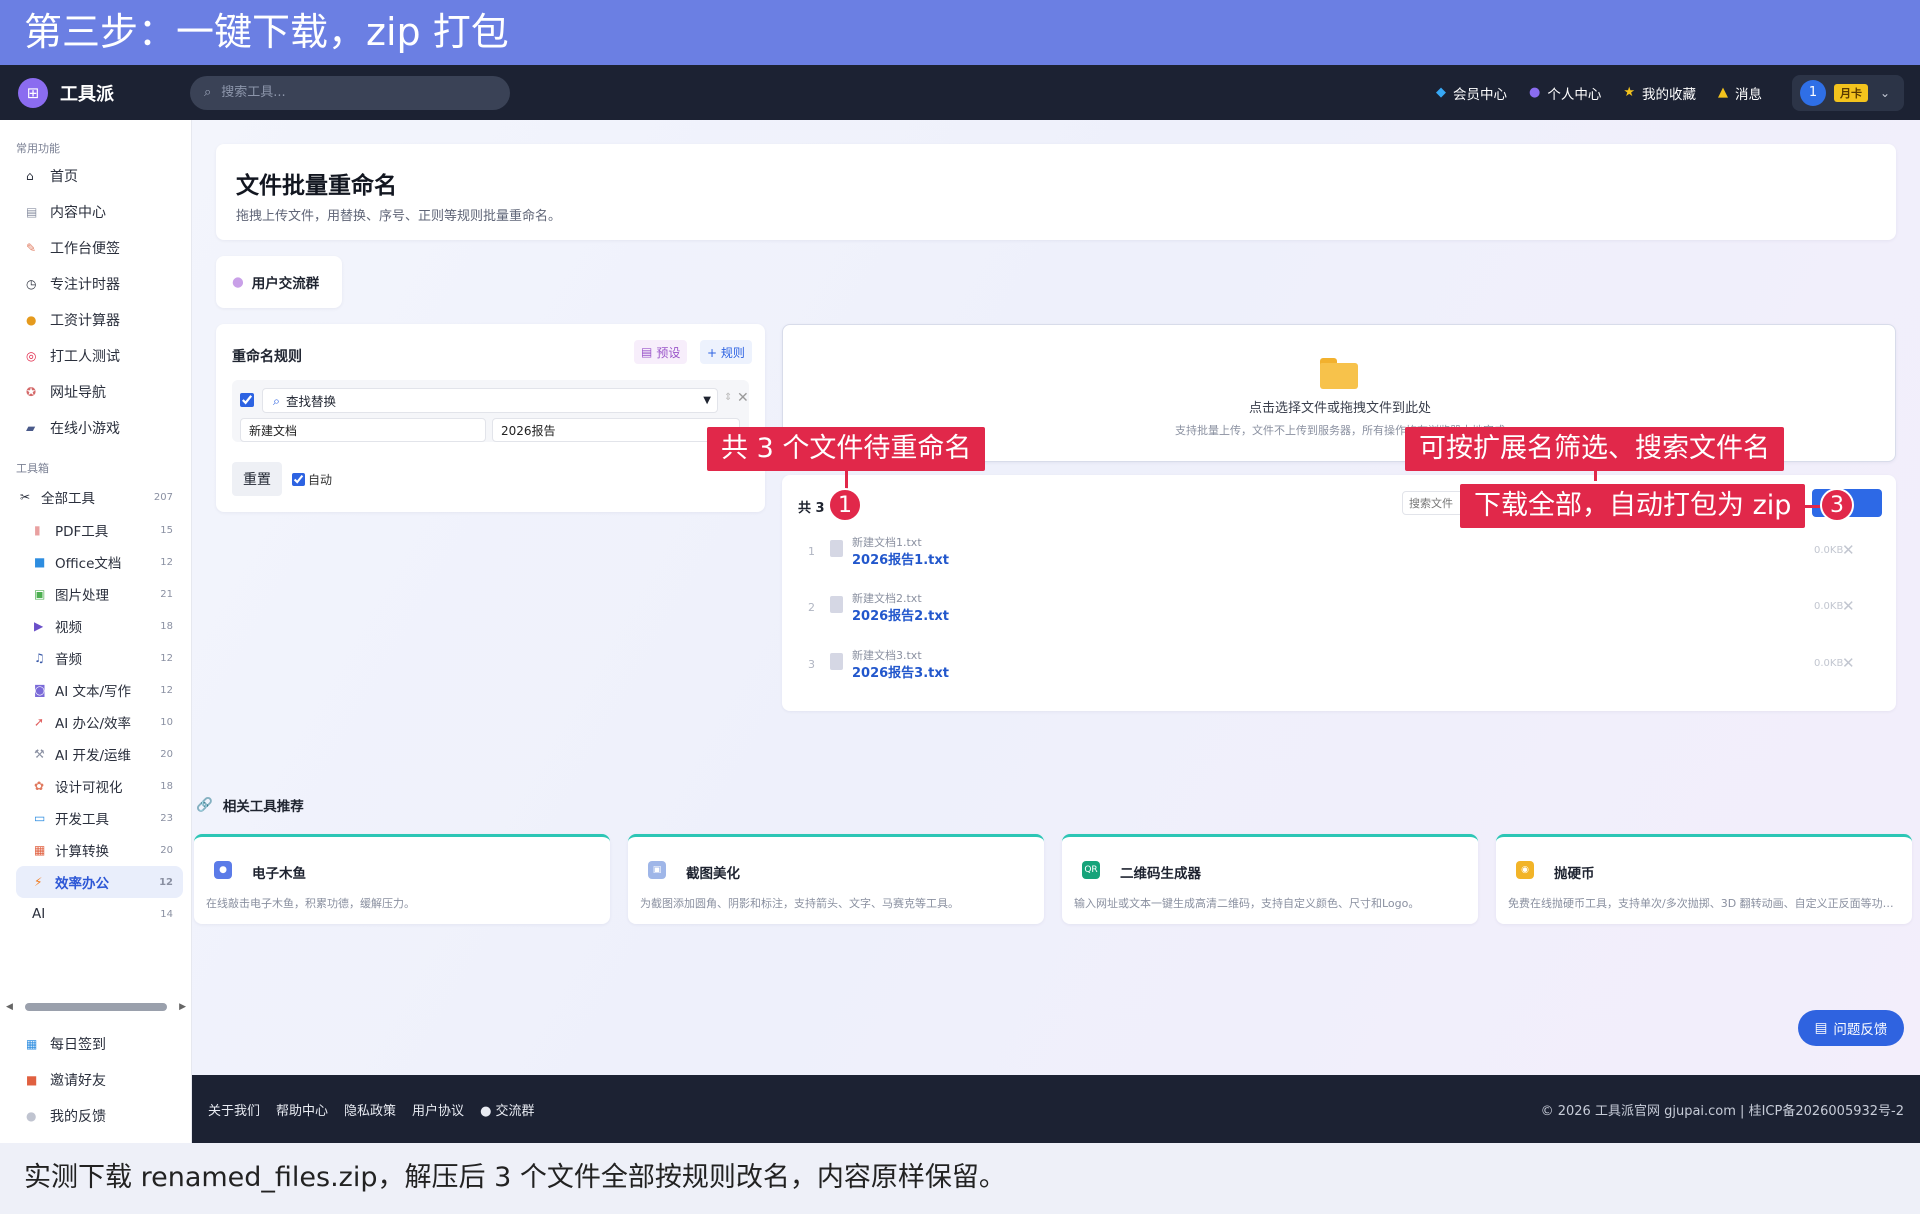 Image resolution: width=1920 pixels, height=1214 pixels. I want to click on footer-link-privacy: 隐私政策, so click(370, 1109).